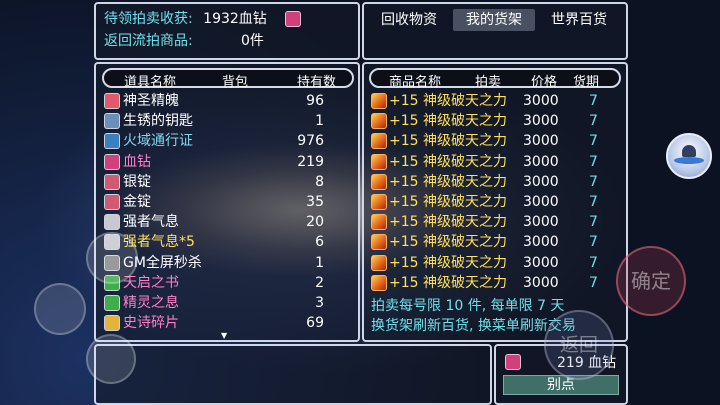 This screenshot has width=720, height=405. I want to click on tab-my-shelf-label: 我的货架, so click(494, 20).